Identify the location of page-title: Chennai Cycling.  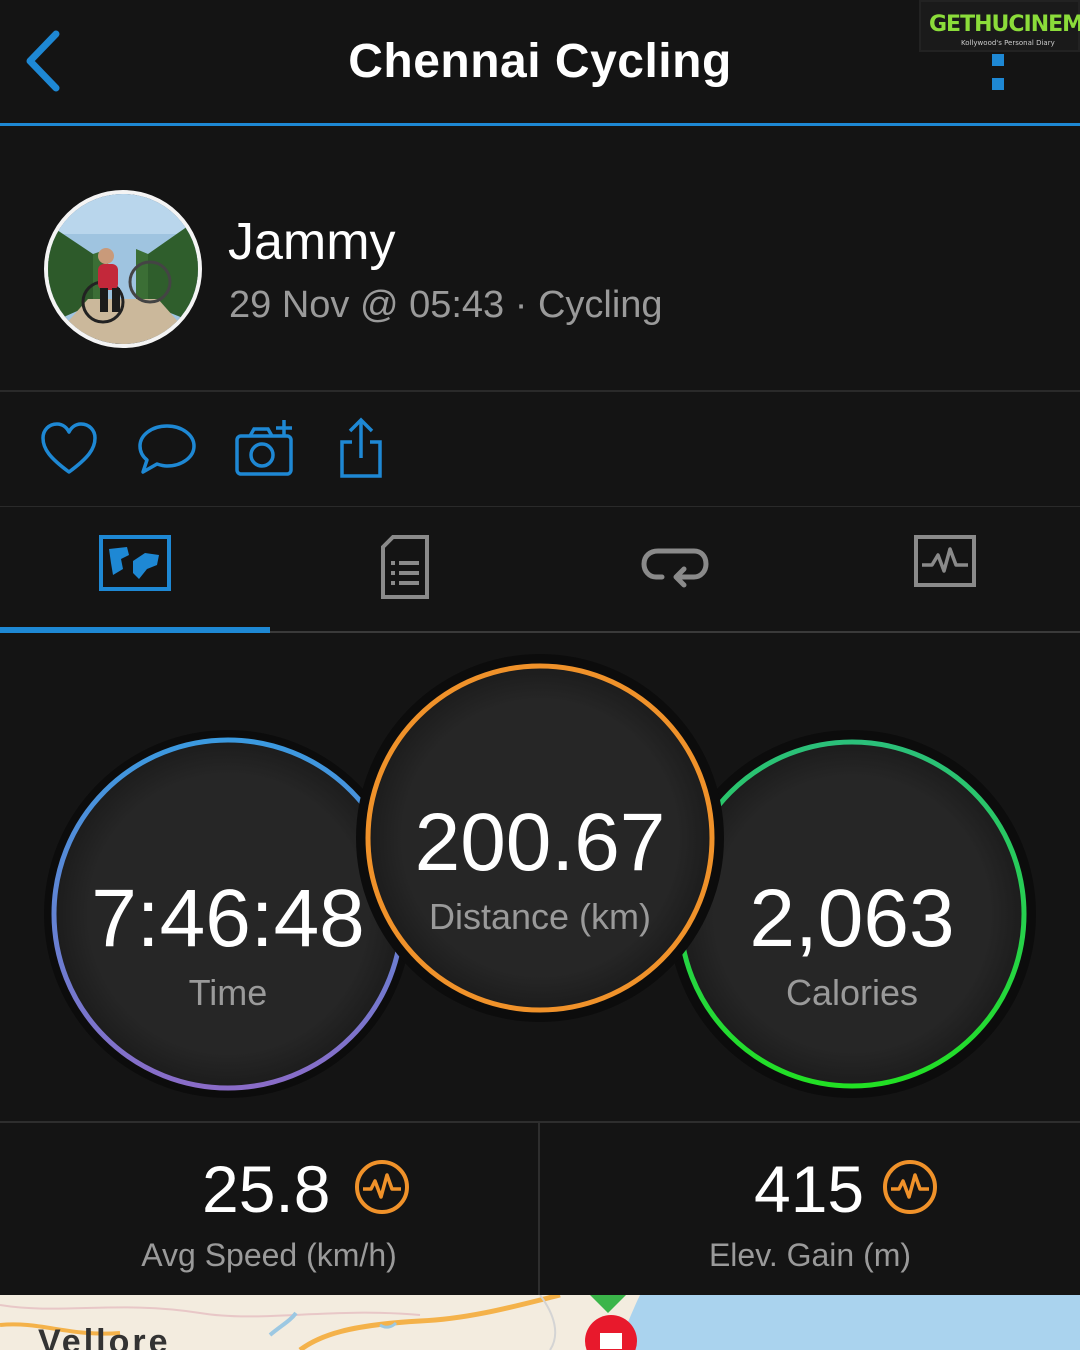
(540, 61).